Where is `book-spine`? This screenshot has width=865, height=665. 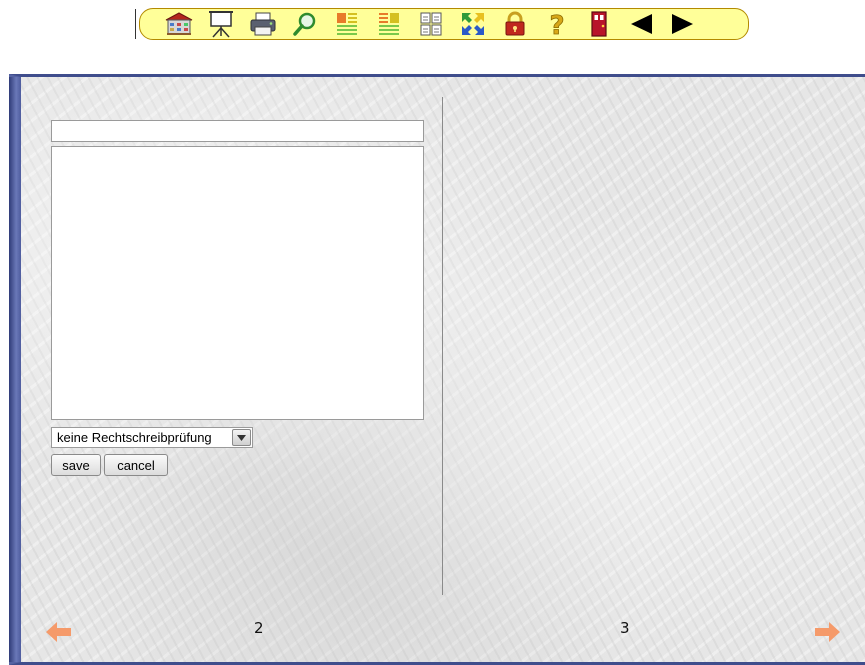
book-spine is located at coordinates (442, 346).